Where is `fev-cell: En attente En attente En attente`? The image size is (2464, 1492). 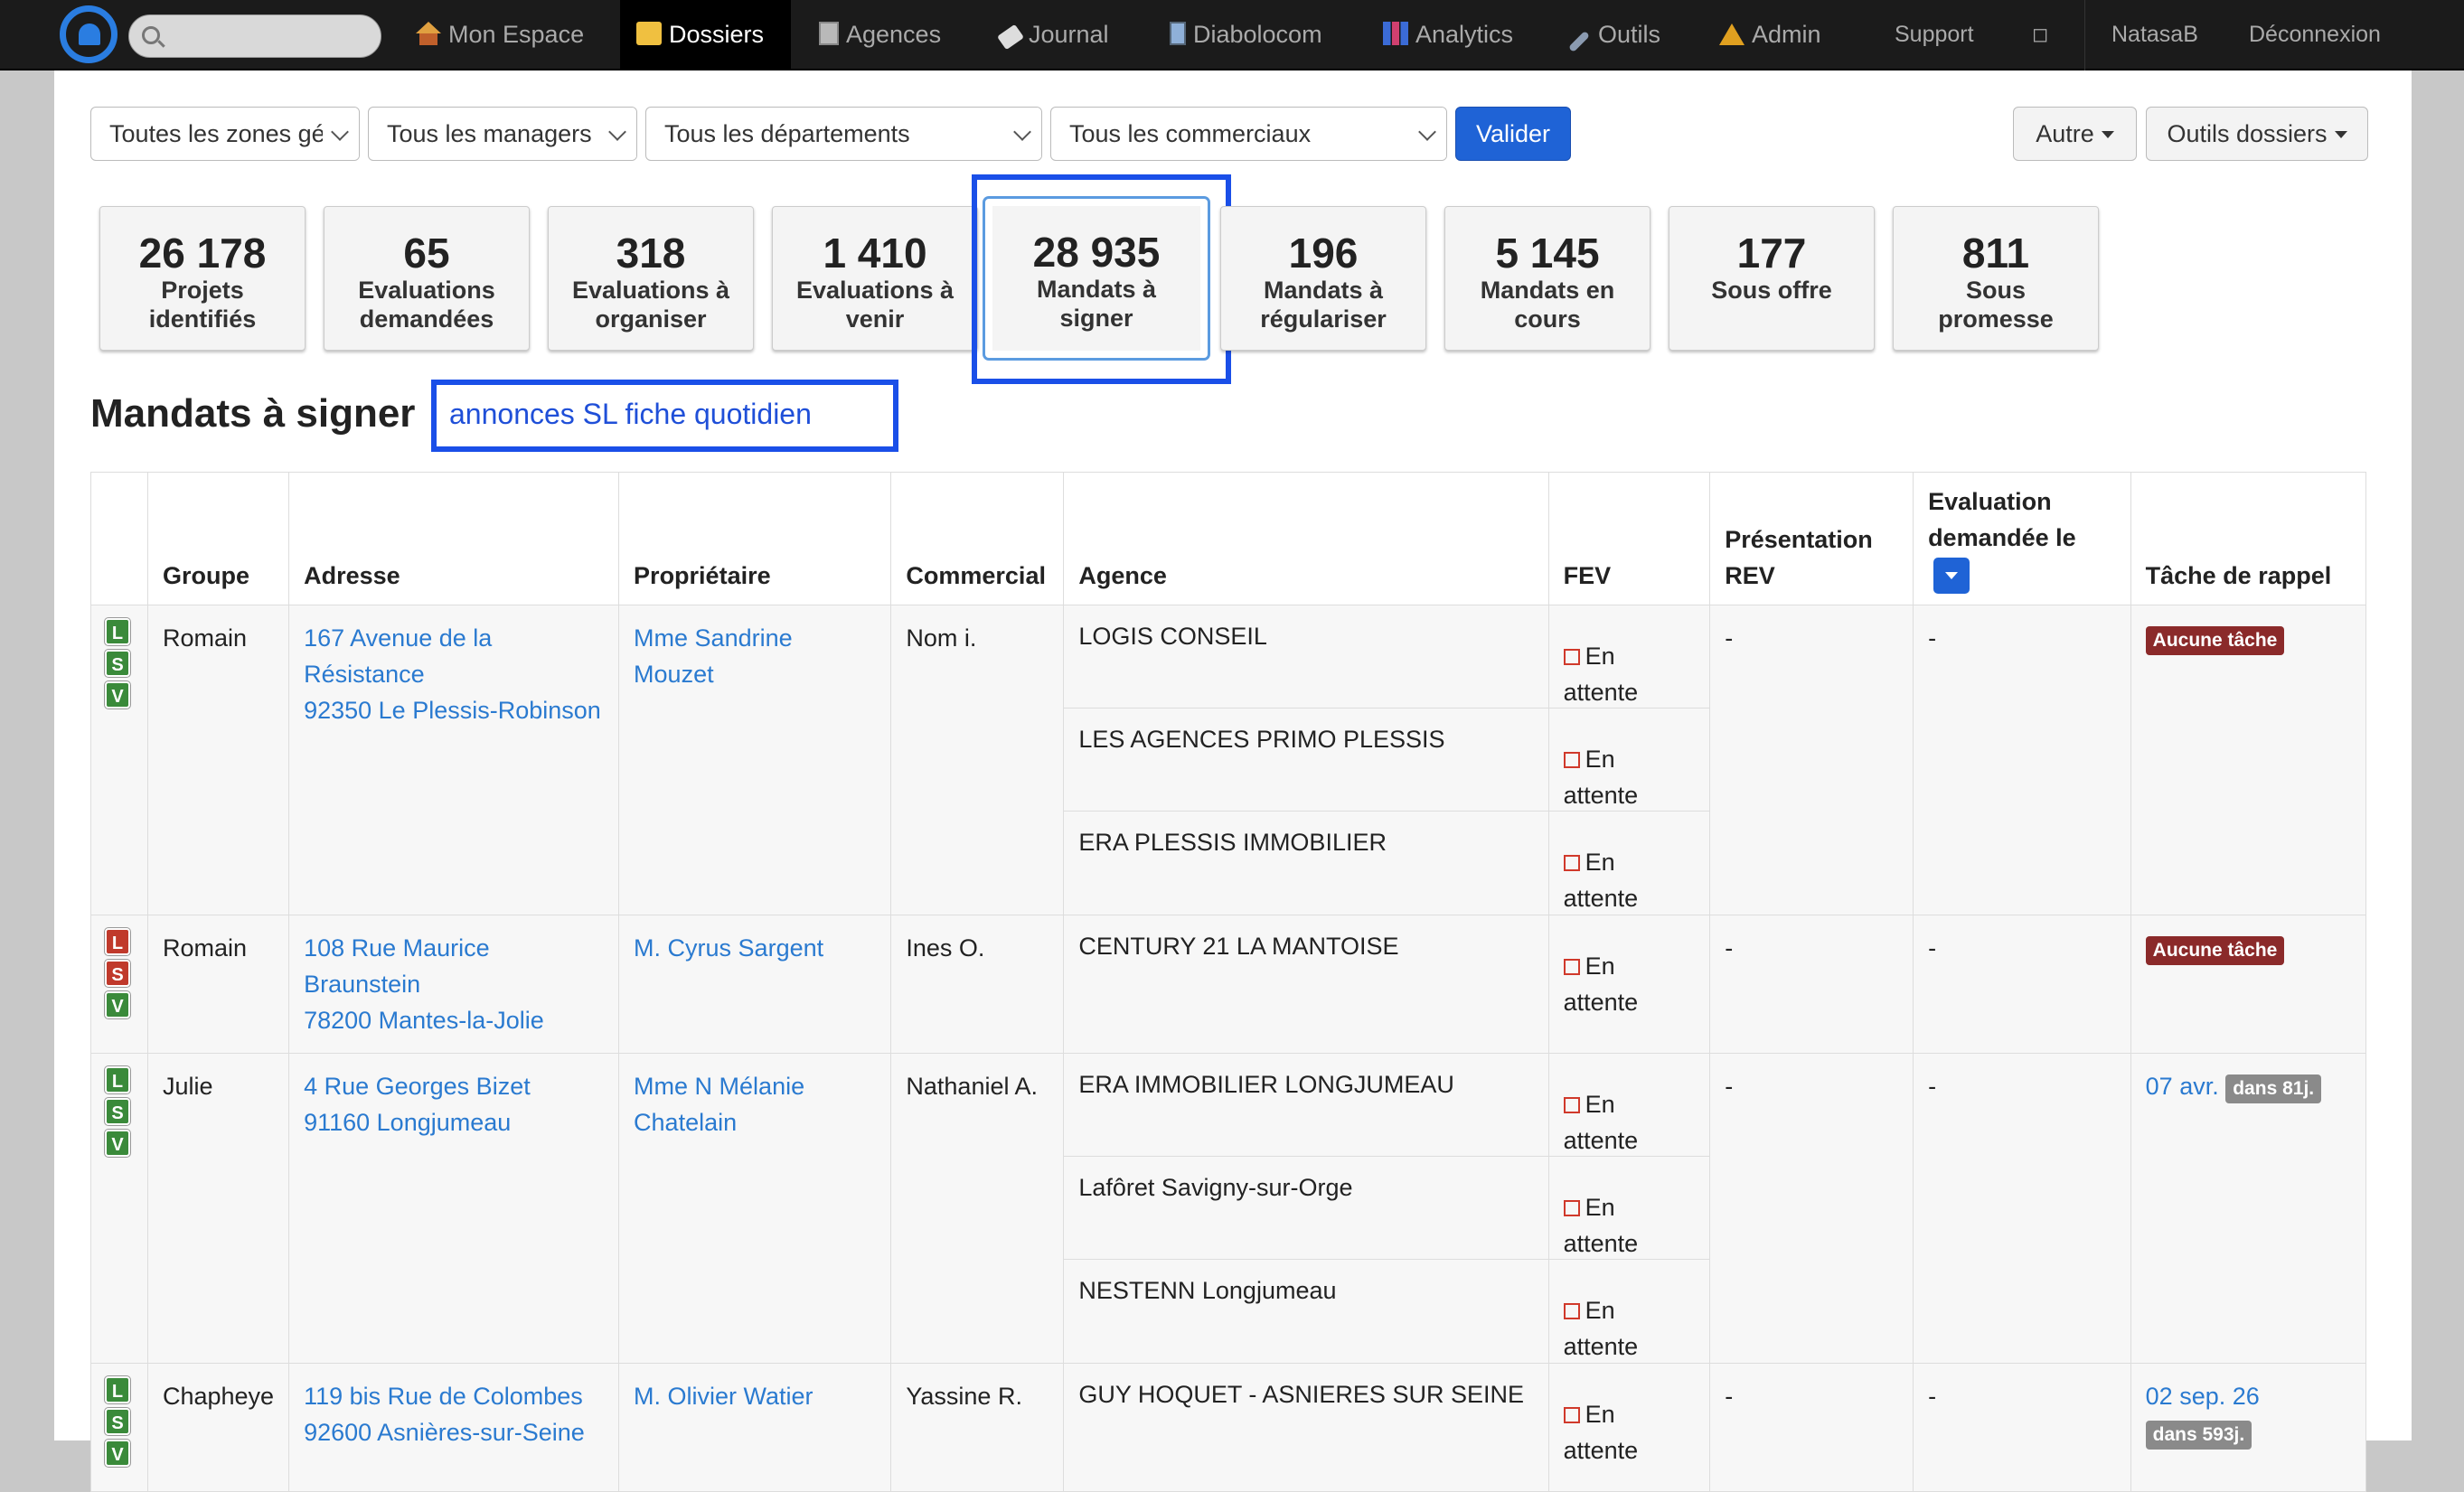 fev-cell: En attente En attente En attente is located at coordinates (1629, 760).